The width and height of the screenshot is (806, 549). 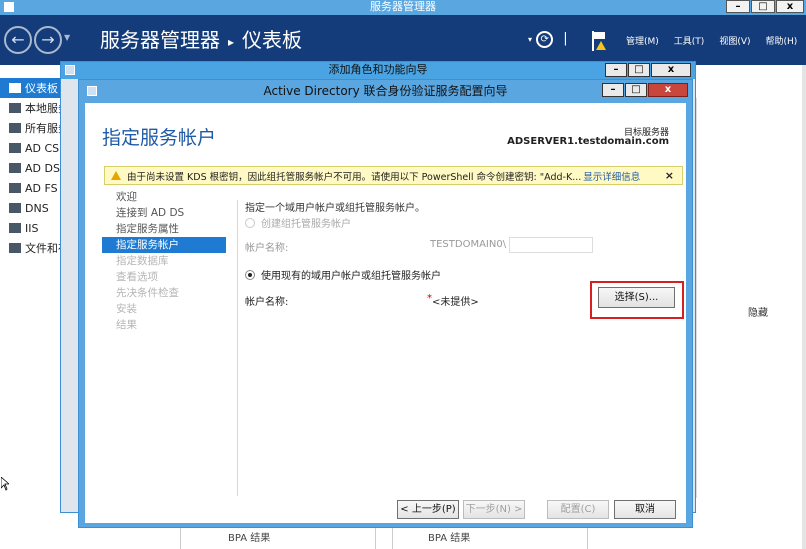 I want to click on dropdown-chevron-icon: ▾, so click(x=530, y=39).